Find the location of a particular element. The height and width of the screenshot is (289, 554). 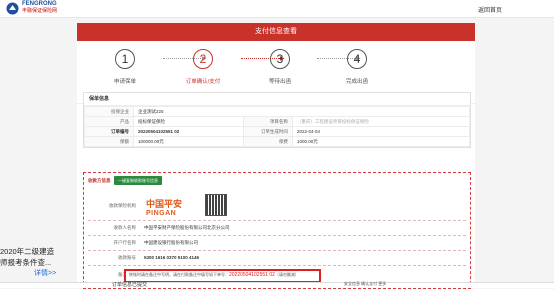

copy-account-button: 一键复制收款账号信息 is located at coordinates (138, 180).